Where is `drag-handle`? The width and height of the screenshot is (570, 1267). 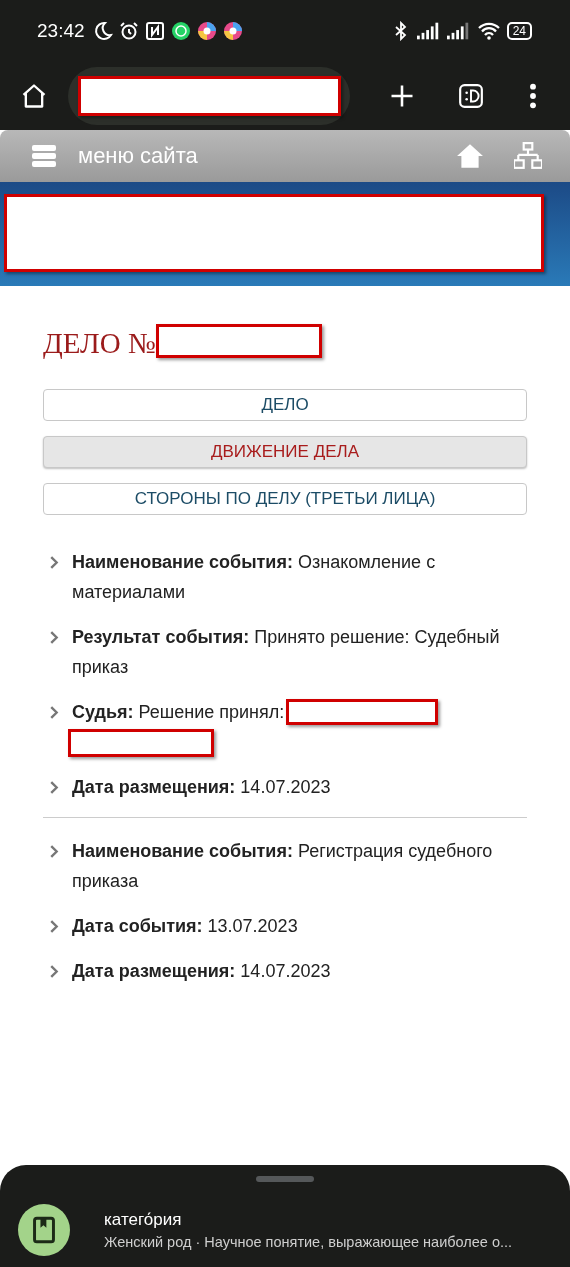
drag-handle is located at coordinates (285, 1179).